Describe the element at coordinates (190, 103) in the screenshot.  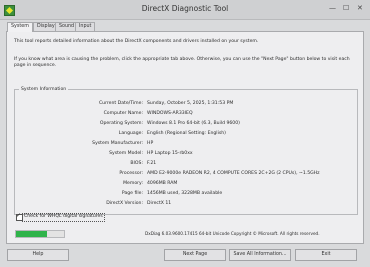
I see `current-datetime-value: Sunday, October 5, 2025, 1:31:53 PM` at that location.